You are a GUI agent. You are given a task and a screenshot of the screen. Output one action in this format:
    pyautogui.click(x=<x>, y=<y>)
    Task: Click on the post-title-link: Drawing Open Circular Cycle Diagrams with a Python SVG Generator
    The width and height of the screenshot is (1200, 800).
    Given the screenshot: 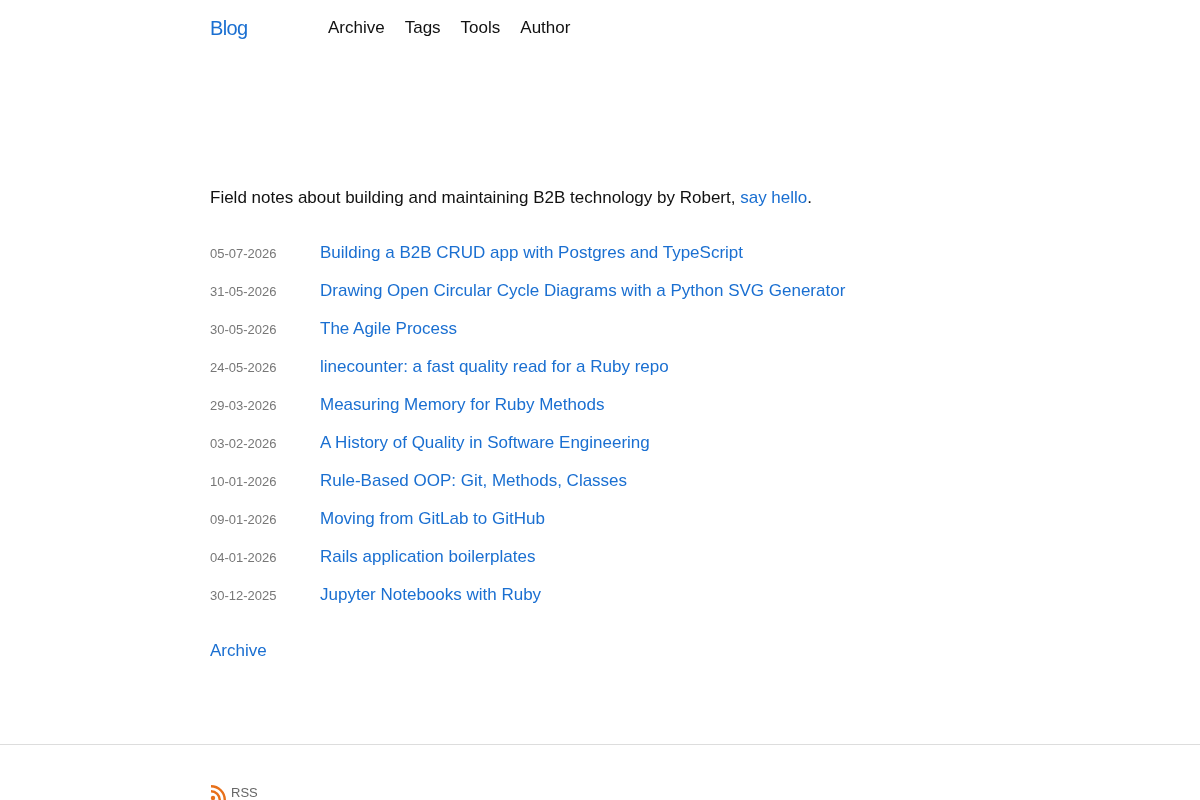 What is the action you would take?
    pyautogui.click(x=583, y=291)
    